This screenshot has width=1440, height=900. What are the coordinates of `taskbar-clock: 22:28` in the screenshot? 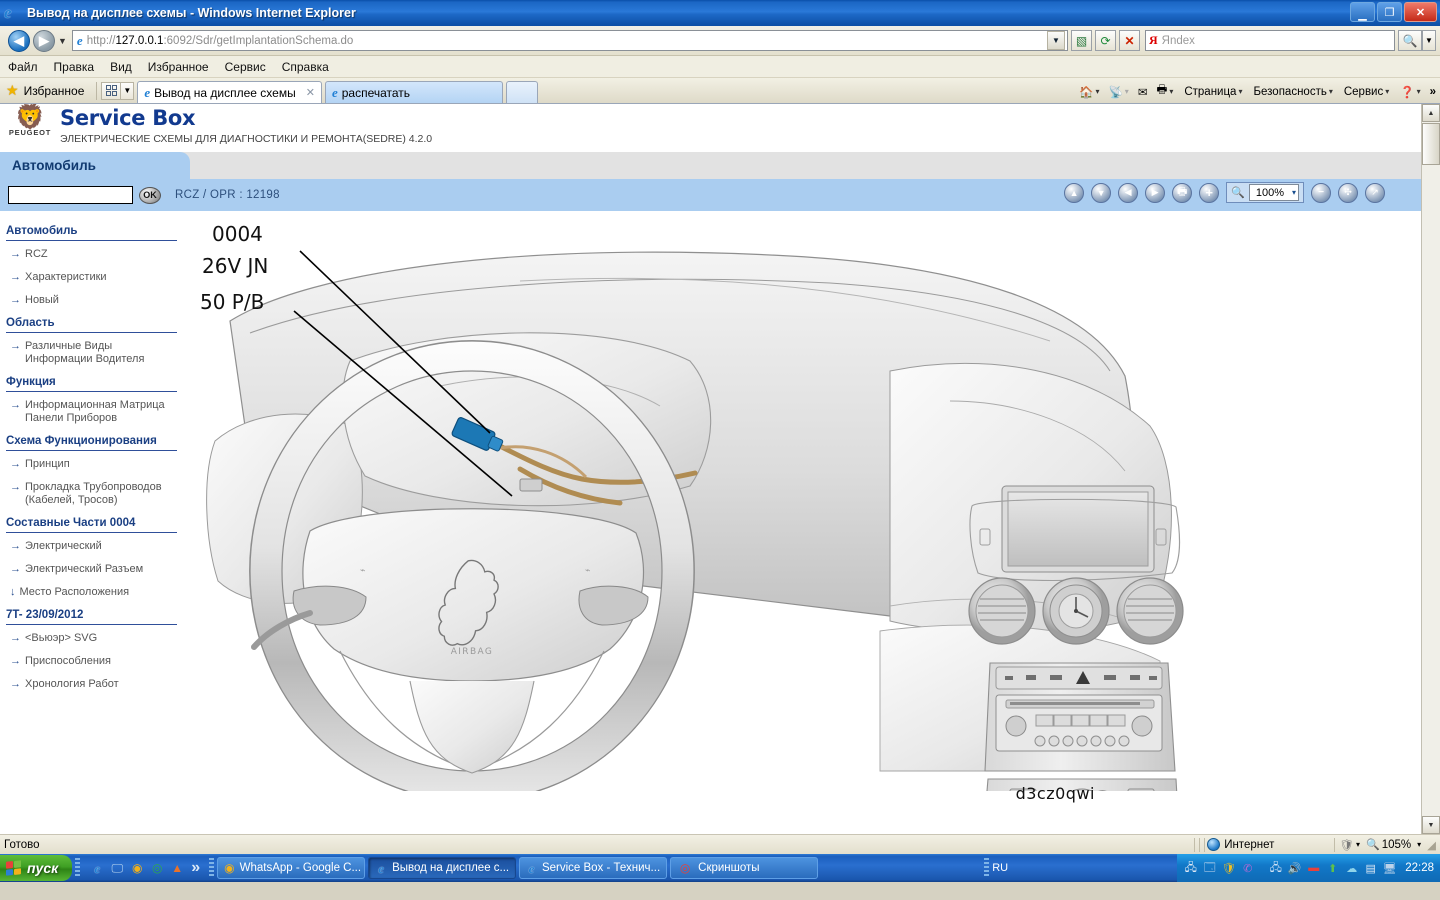 It's located at (1419, 868).